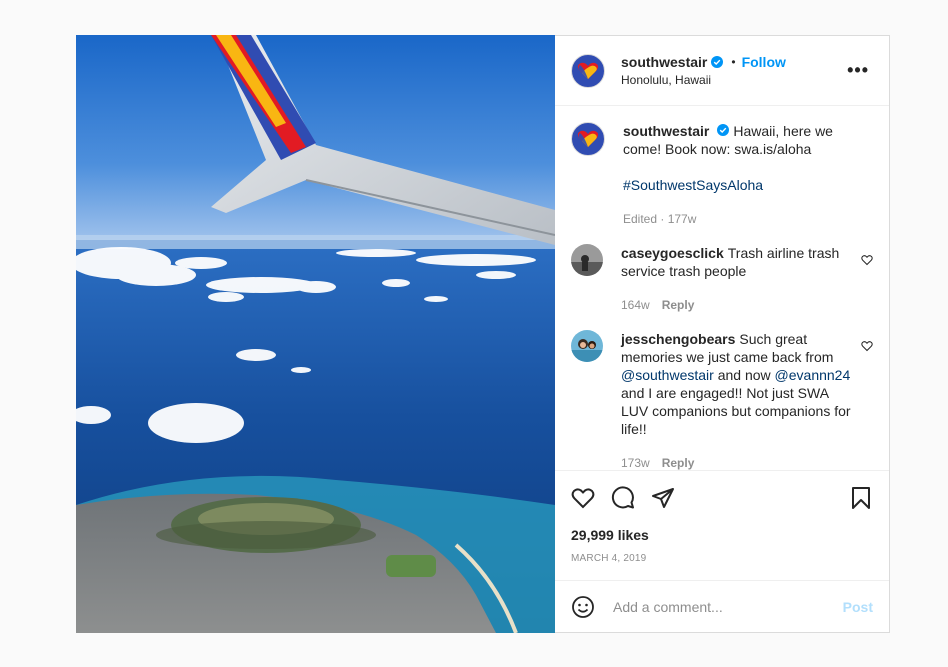 Image resolution: width=948 pixels, height=667 pixels. I want to click on share-icon, so click(663, 498).